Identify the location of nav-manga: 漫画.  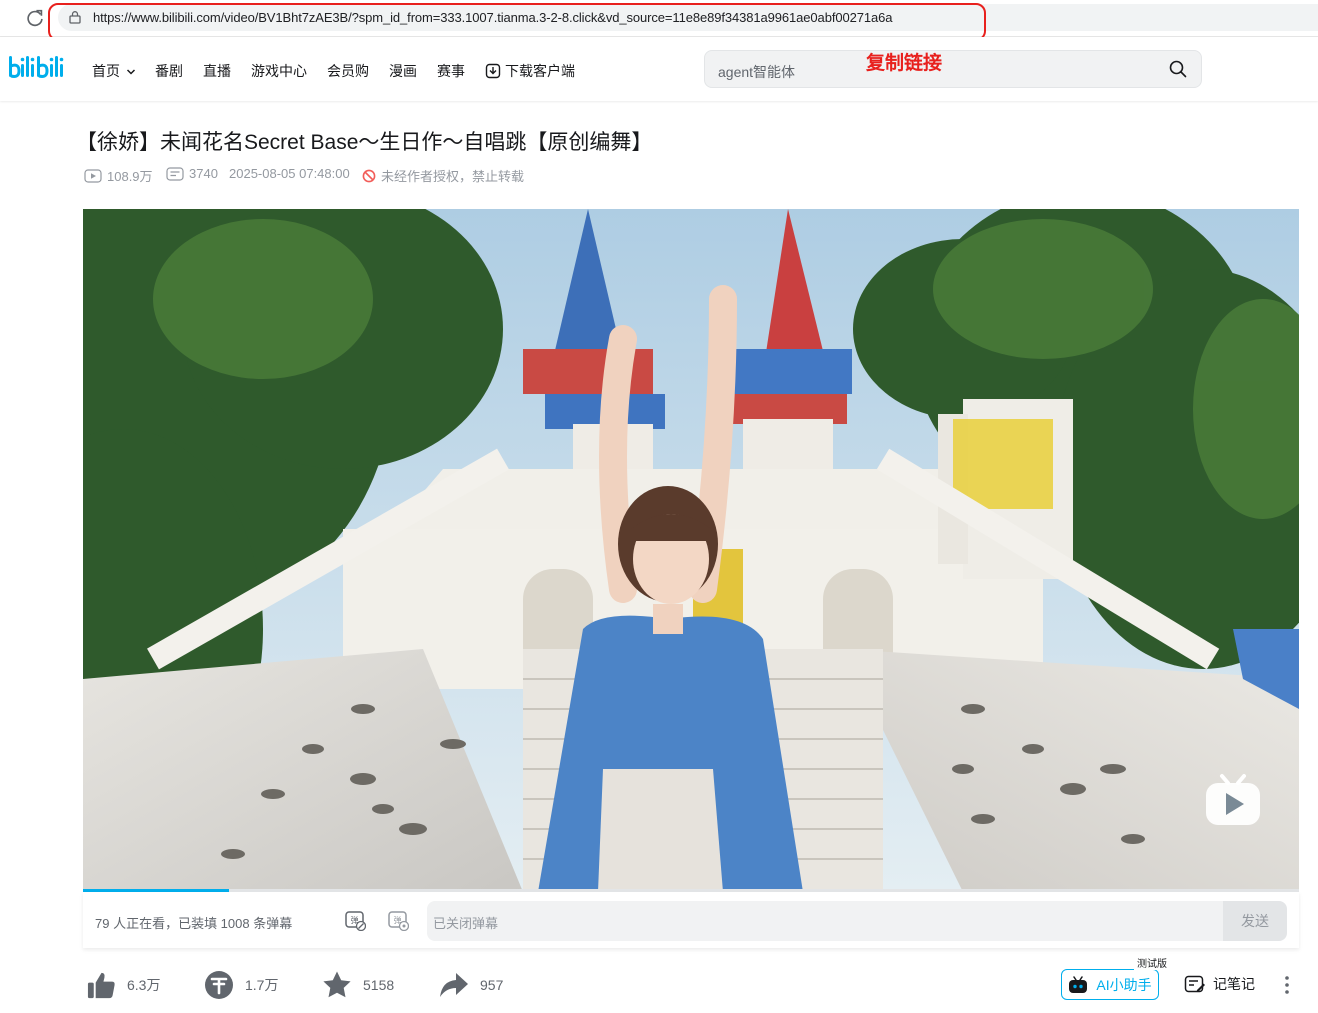
(403, 71).